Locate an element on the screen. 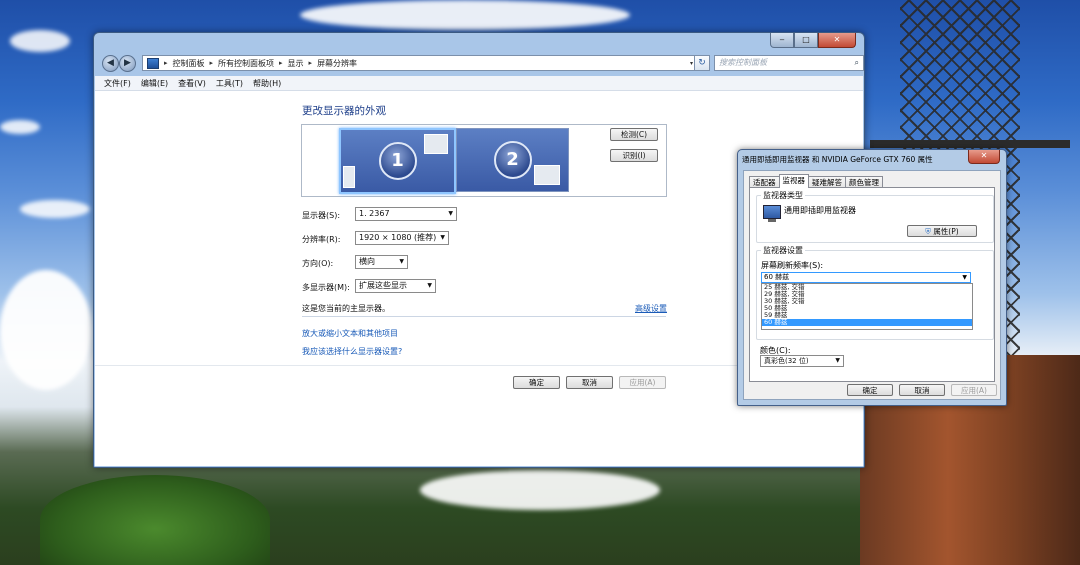  display-label: 显示器(S): is located at coordinates (321, 215).